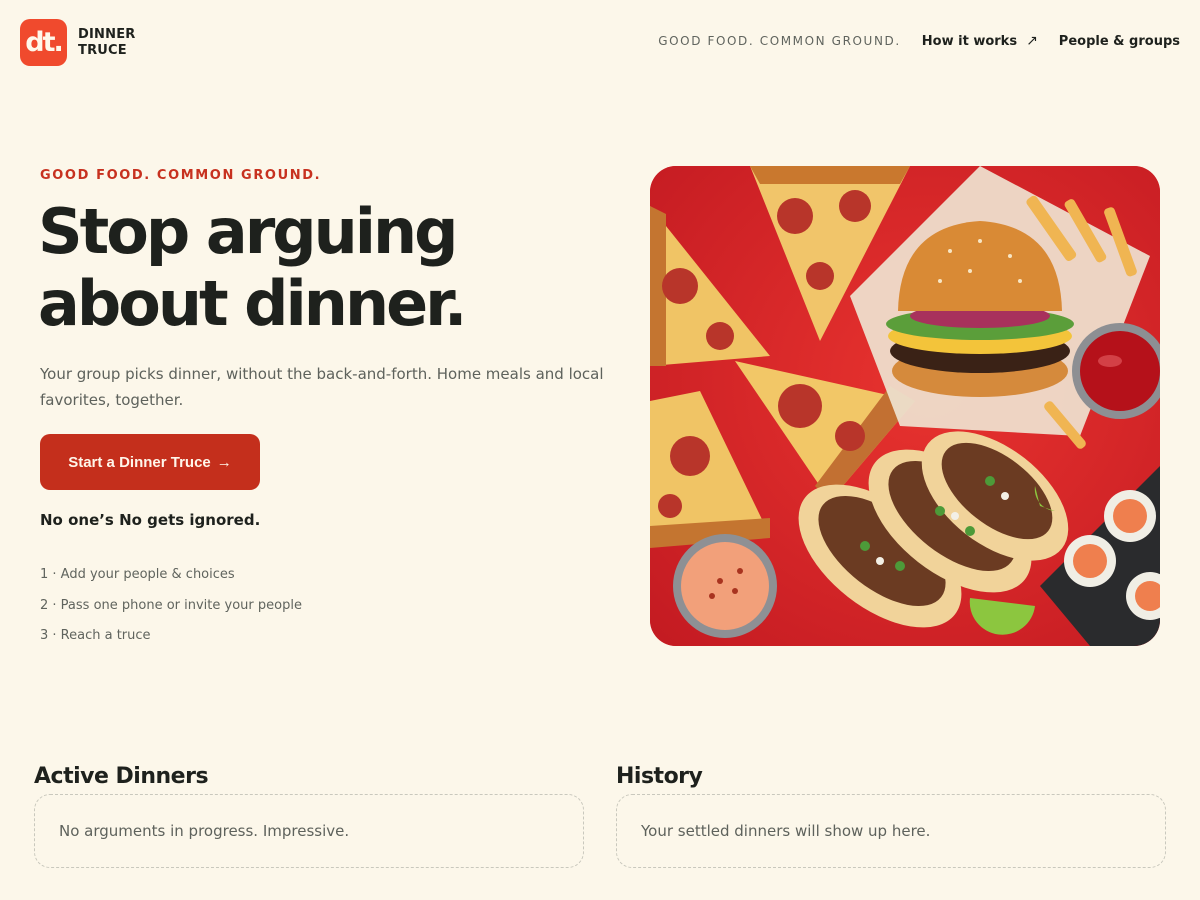 This screenshot has width=1200, height=900. Describe the element at coordinates (224, 462) in the screenshot. I see `arrow-right-icon: →` at that location.